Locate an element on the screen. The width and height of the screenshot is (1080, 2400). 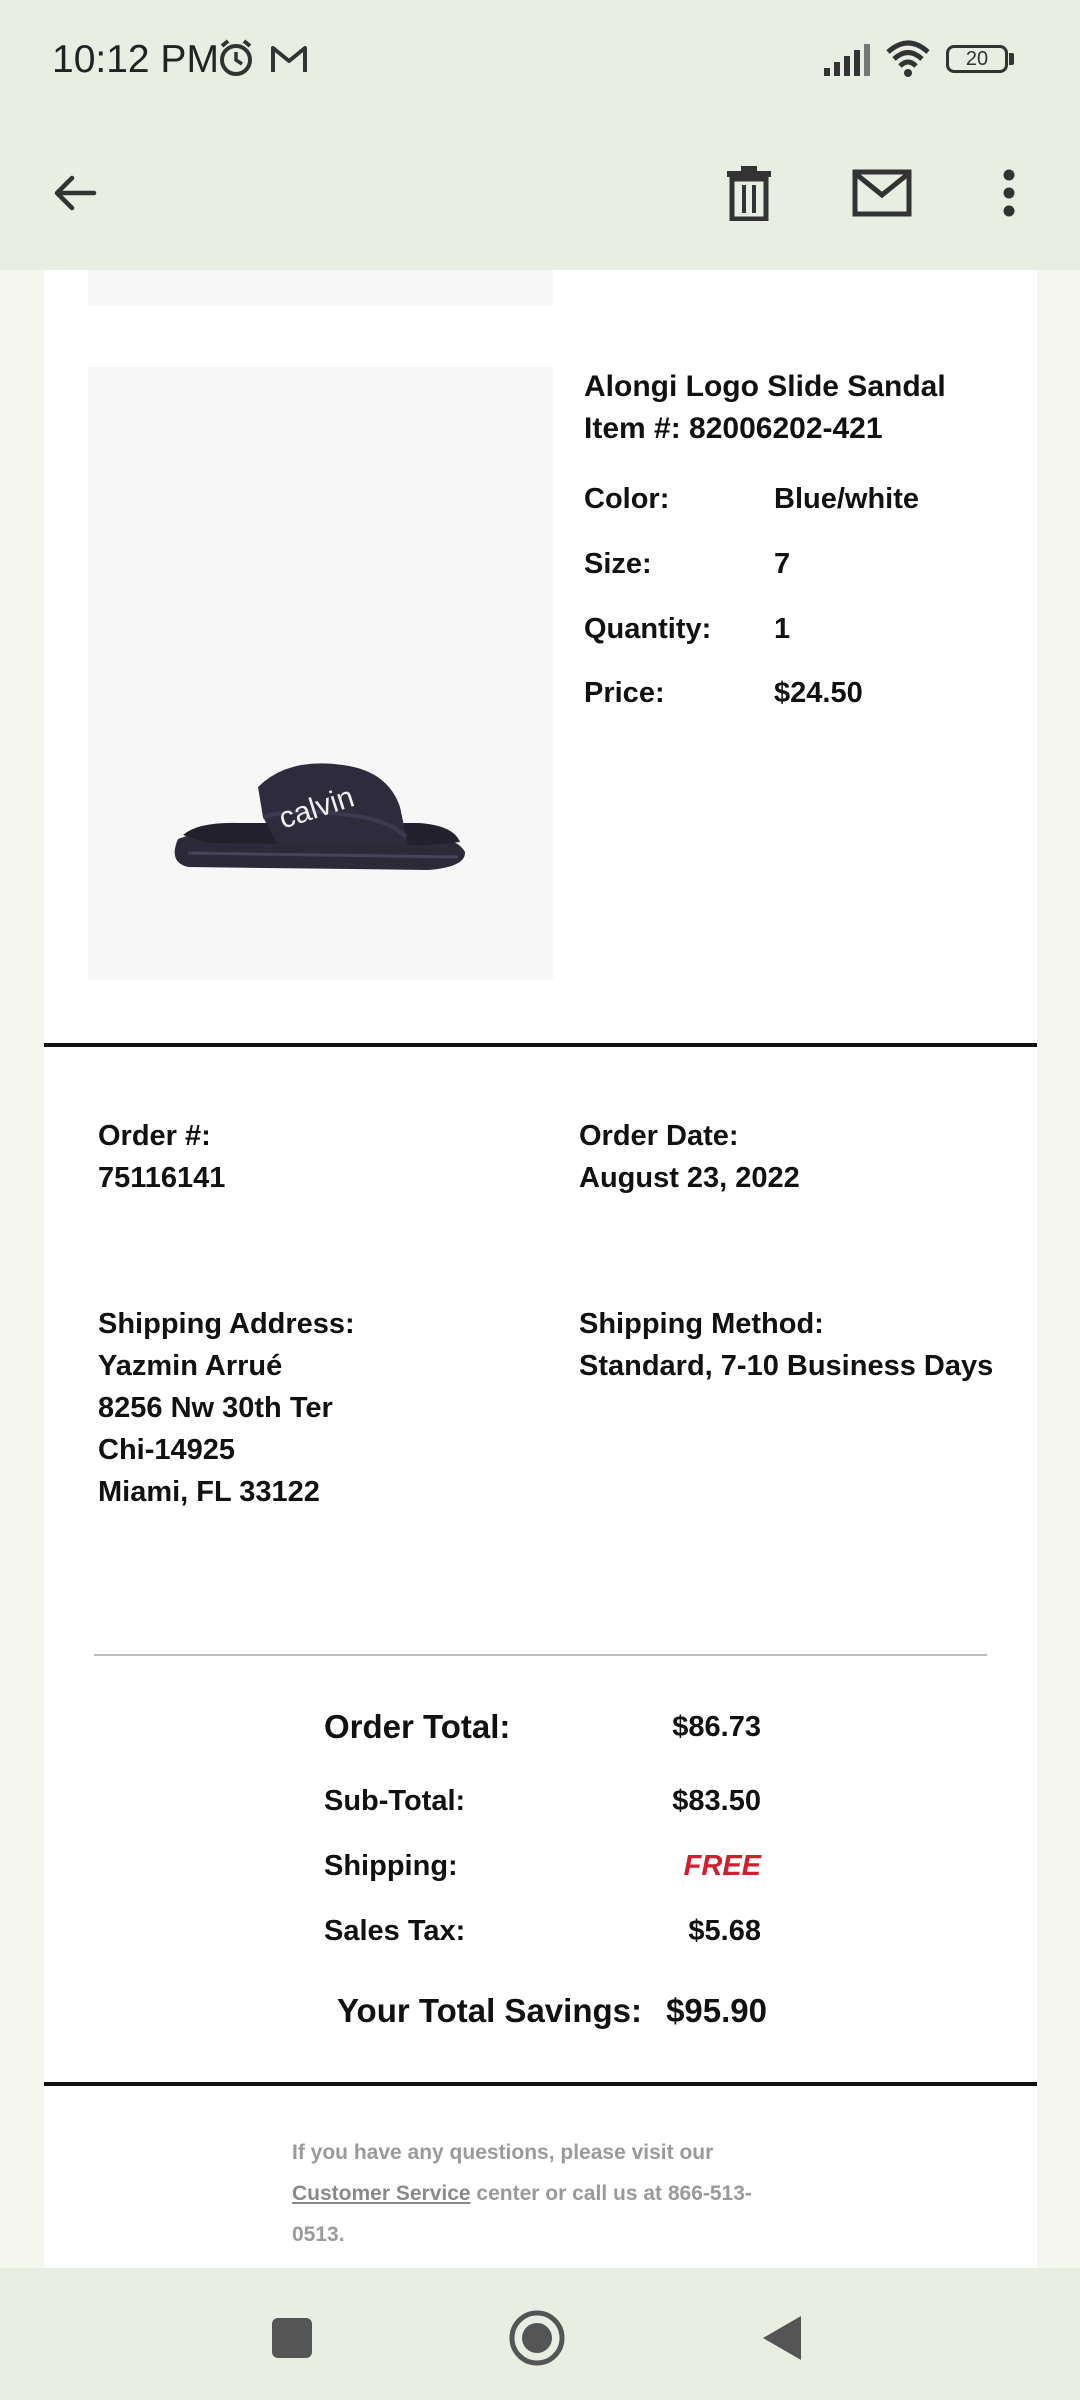
savings-label: Your Total Savings: is located at coordinates (489, 2010).